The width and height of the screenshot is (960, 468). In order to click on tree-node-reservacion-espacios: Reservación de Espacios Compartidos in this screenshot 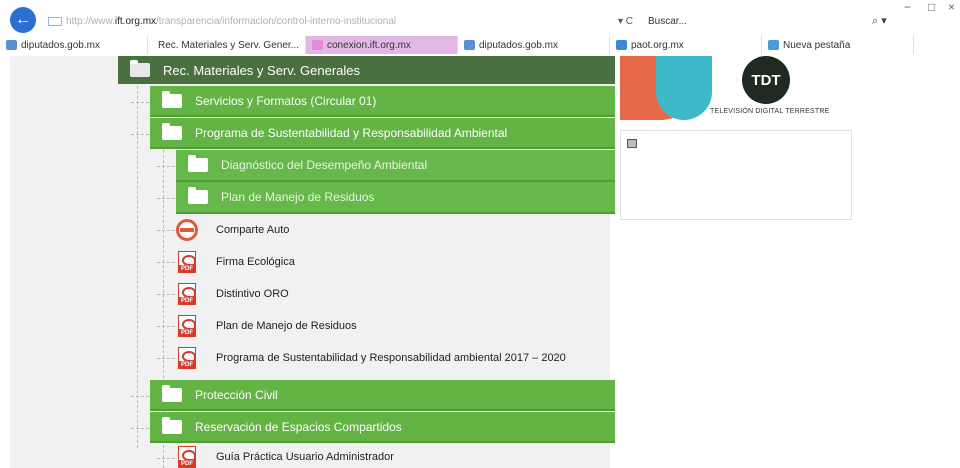, I will do `click(382, 427)`.